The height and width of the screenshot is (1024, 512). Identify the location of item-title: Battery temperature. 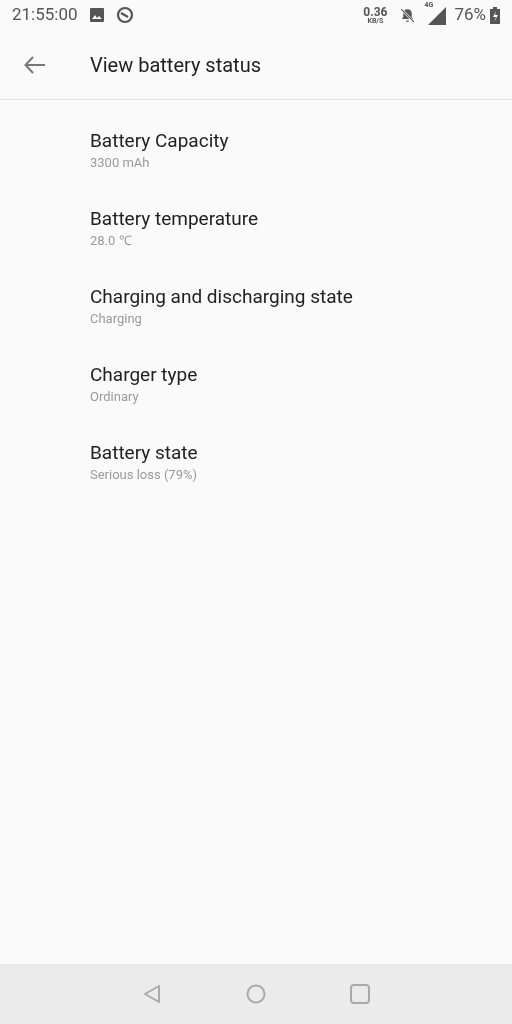
(175, 219).